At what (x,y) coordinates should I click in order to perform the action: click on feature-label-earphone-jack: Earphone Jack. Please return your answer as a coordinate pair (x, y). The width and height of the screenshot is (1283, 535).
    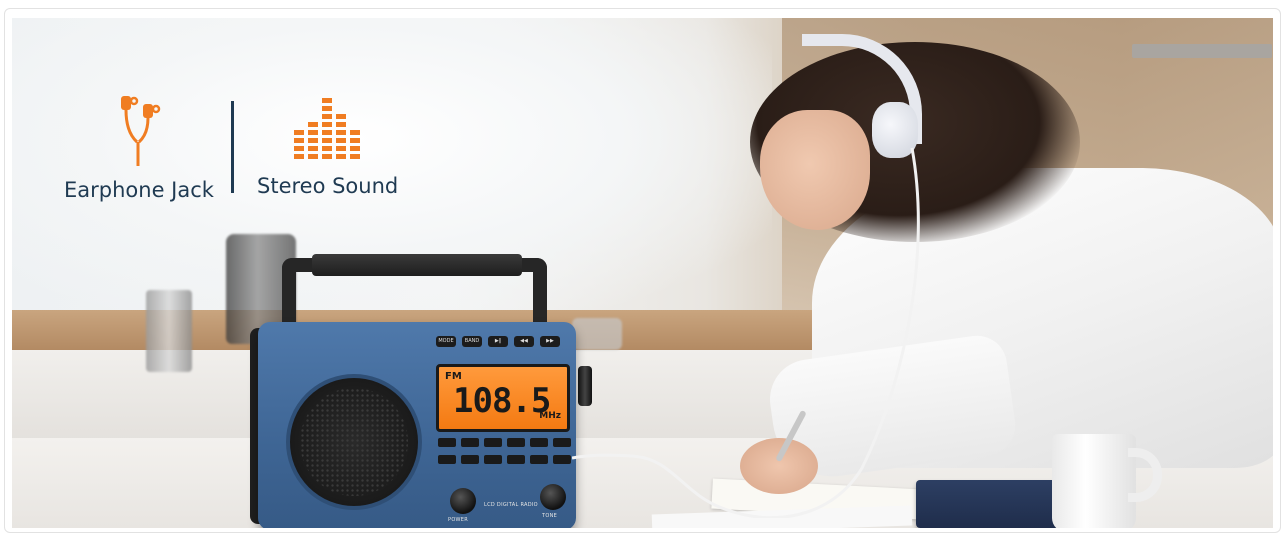
    Looking at the image, I should click on (139, 190).